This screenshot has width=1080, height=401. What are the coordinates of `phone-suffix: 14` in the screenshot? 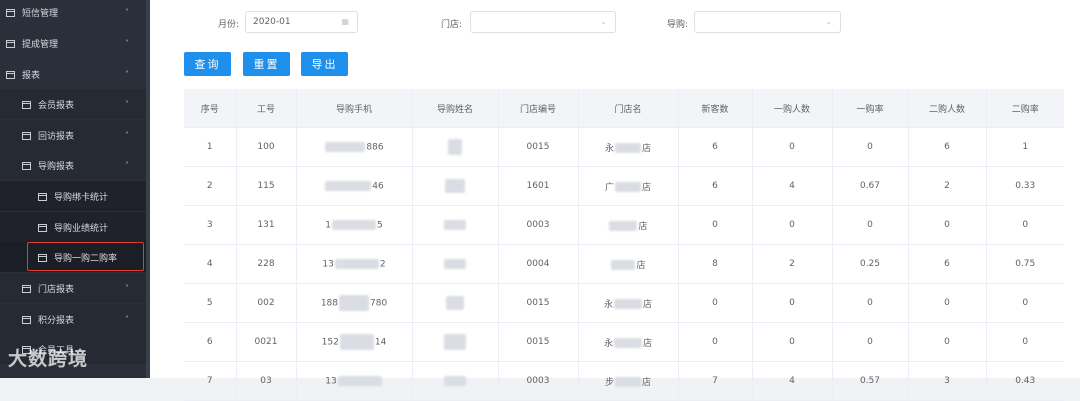 It's located at (380, 342).